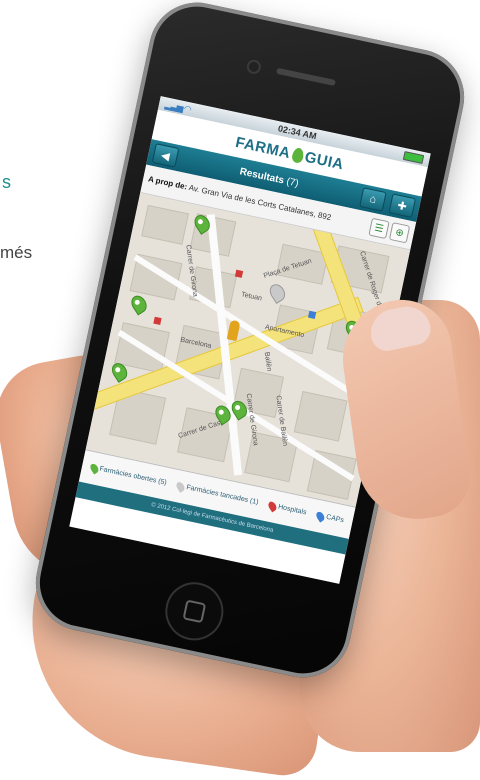  I want to click on home-icon: ⌂, so click(373, 199).